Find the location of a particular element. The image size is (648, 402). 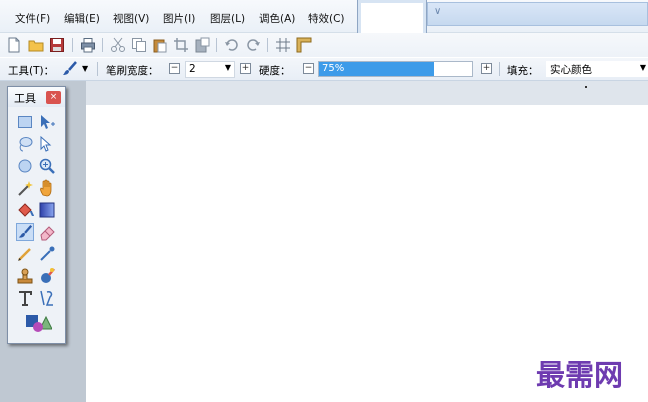

menu-file: 文件(F) is located at coordinates (32, 18).